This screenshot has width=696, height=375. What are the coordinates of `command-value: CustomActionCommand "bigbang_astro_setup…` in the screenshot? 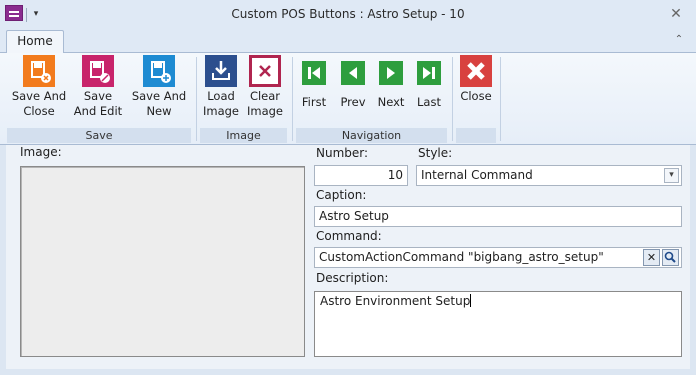 It's located at (461, 257).